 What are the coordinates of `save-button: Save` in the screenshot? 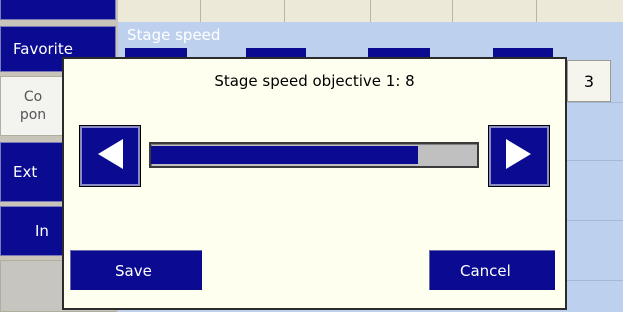 It's located at (136, 270).